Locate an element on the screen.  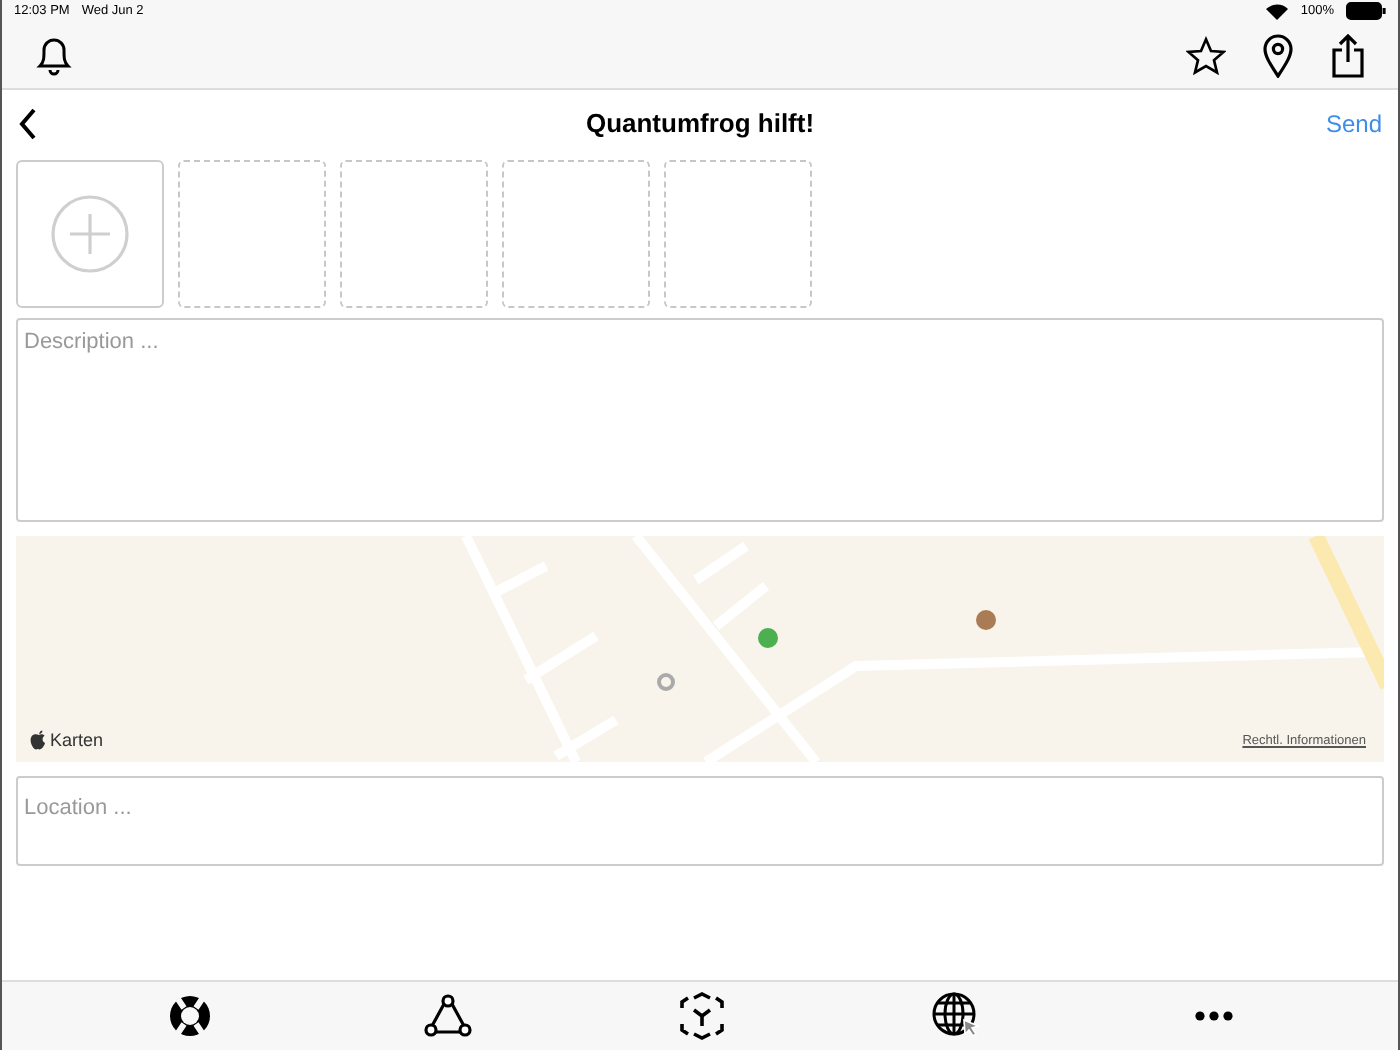
globe-icon is located at coordinates (958, 1016).